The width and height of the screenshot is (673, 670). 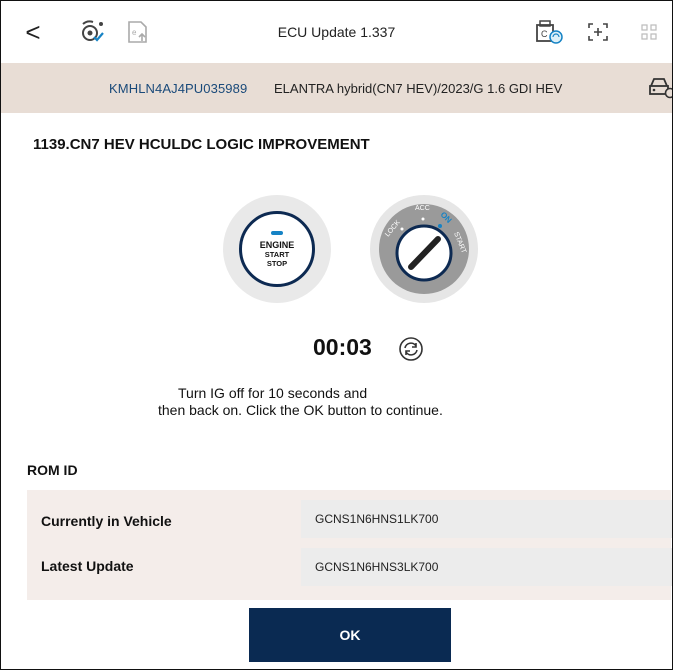 What do you see at coordinates (52, 470) in the screenshot?
I see `rom-id-title: ROM ID` at bounding box center [52, 470].